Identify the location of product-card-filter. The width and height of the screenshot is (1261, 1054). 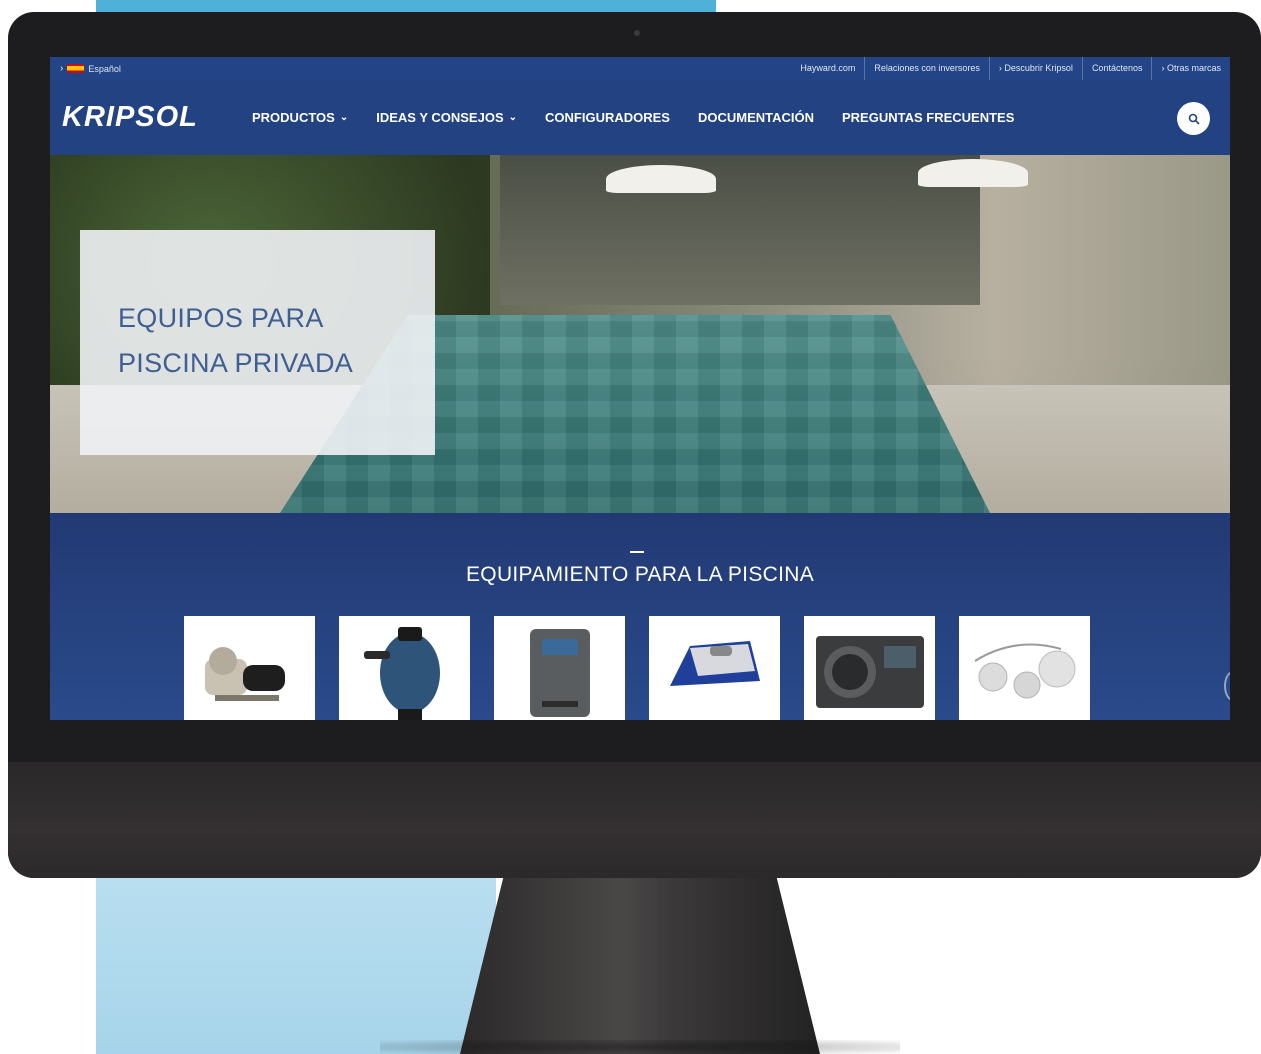
(404, 668).